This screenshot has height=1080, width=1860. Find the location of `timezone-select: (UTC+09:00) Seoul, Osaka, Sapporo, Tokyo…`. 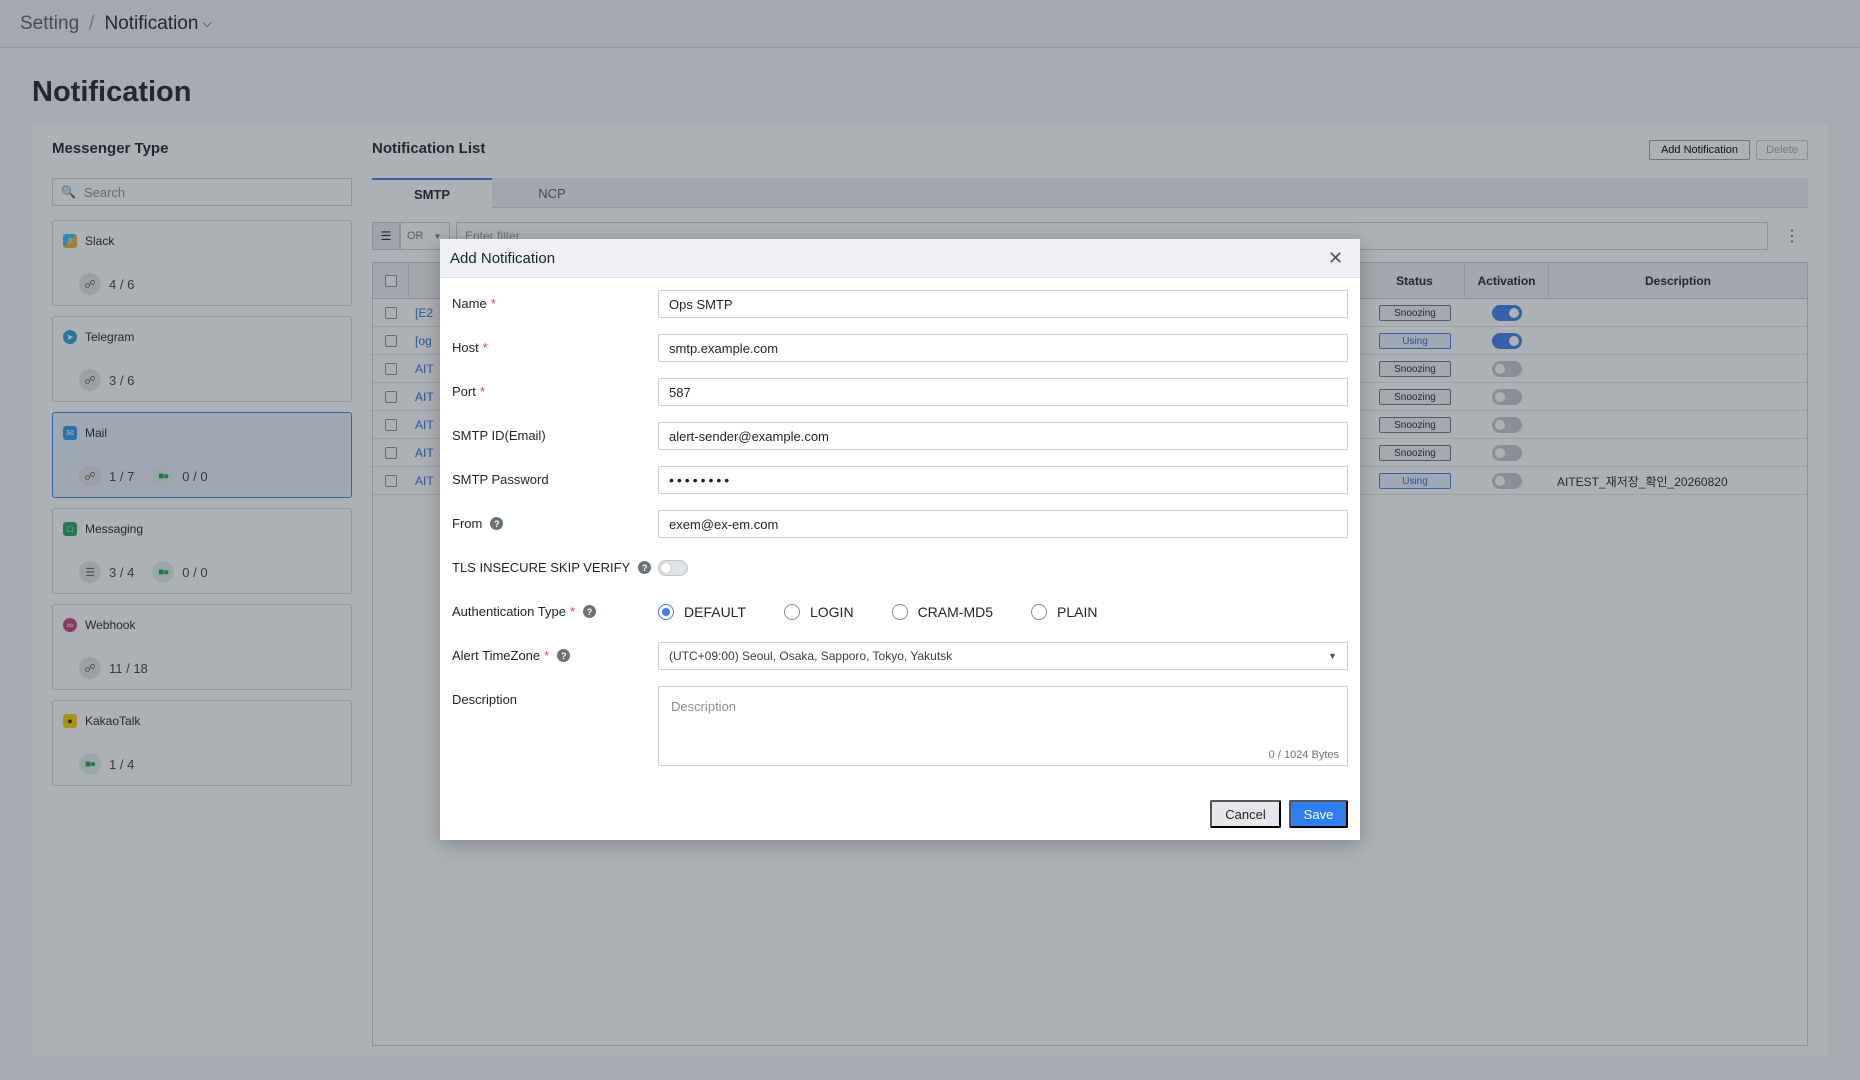

timezone-select: (UTC+09:00) Seoul, Osaka, Sapporo, Tokyo… is located at coordinates (1003, 656).